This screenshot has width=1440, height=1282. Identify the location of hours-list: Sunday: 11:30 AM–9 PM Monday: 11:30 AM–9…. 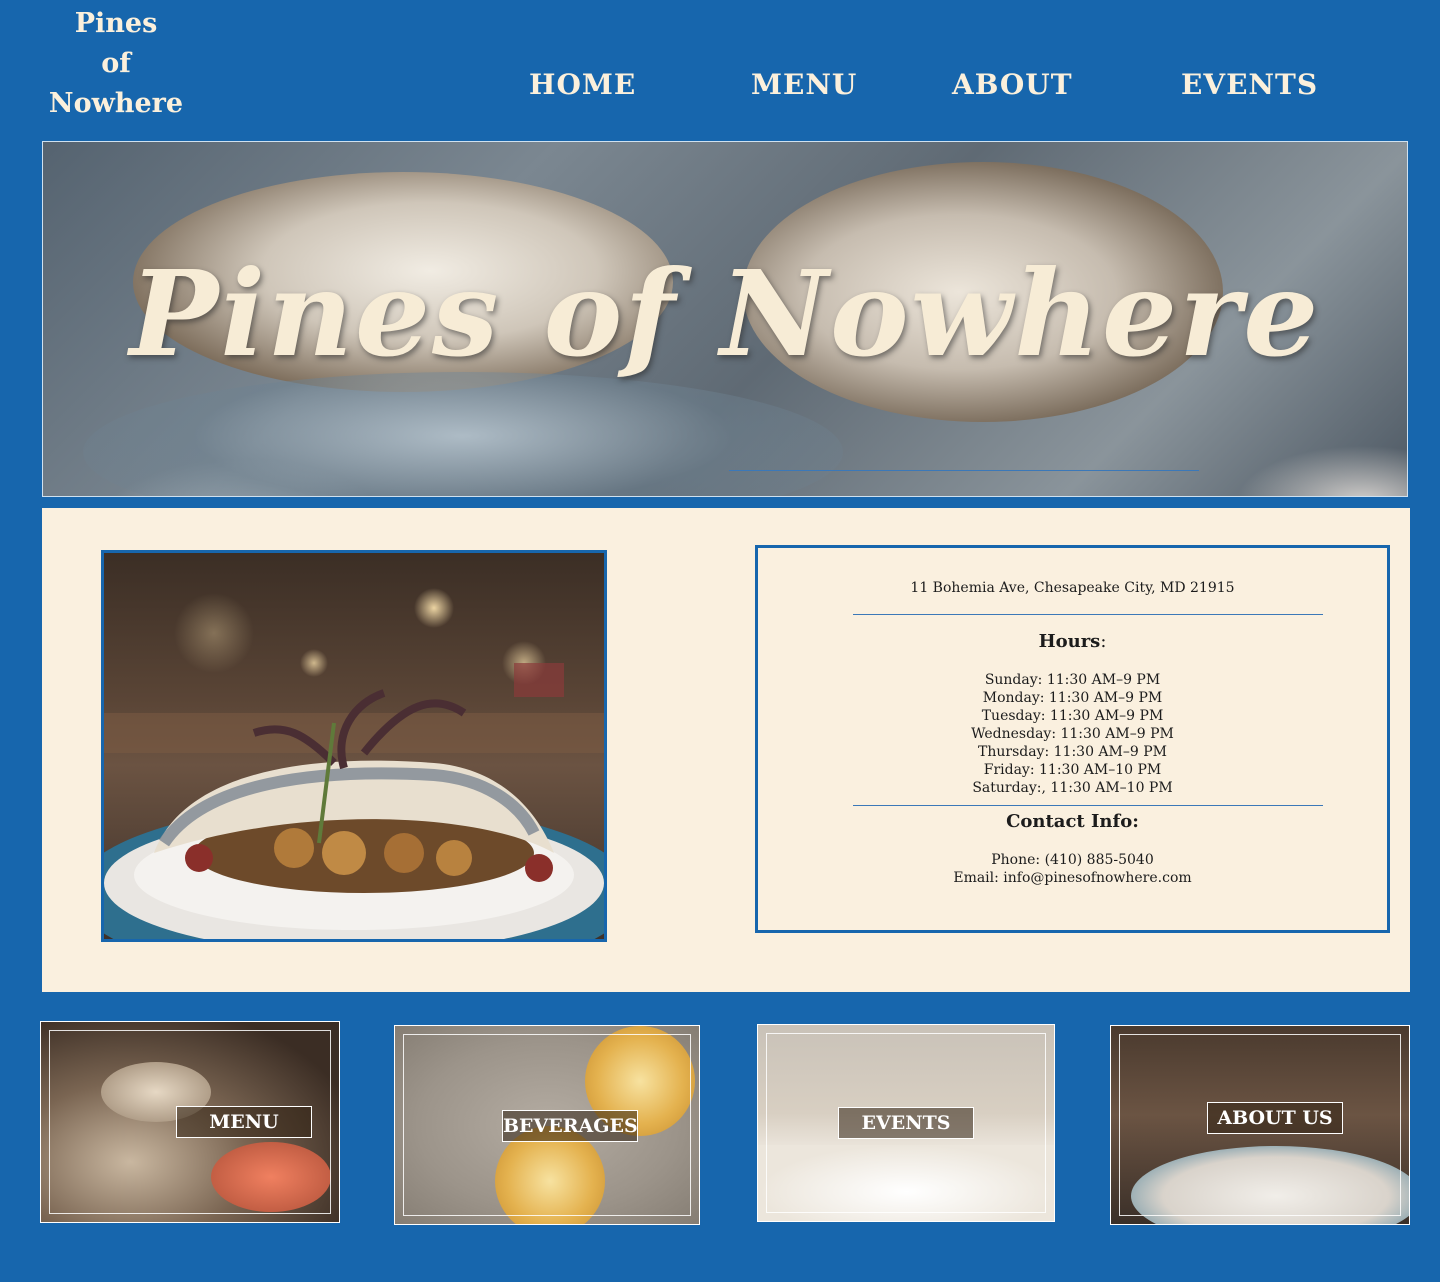
(1072, 734).